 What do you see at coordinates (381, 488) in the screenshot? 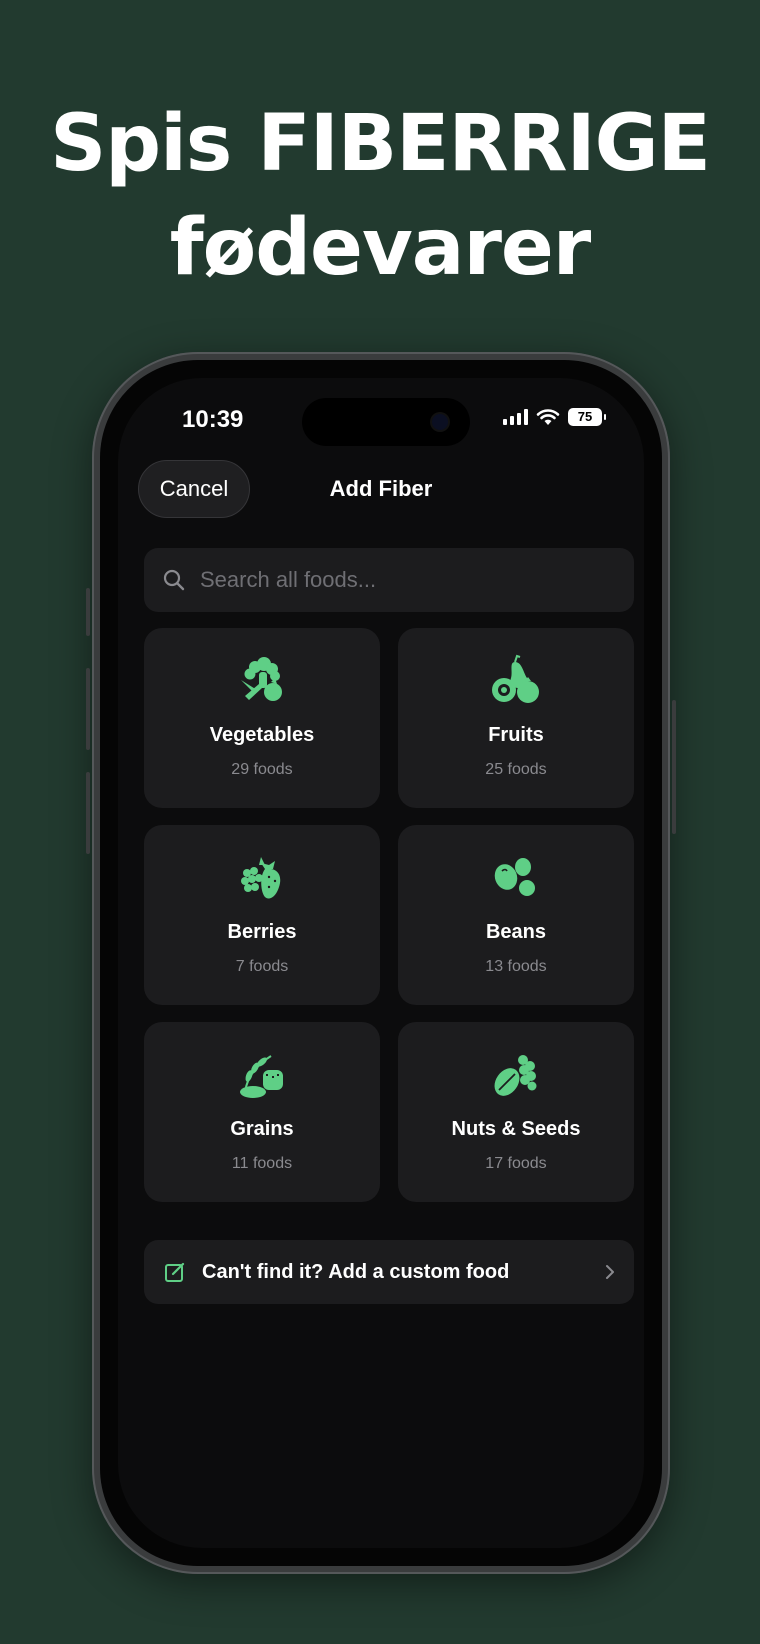
I see `page-title: Add Fiber` at bounding box center [381, 488].